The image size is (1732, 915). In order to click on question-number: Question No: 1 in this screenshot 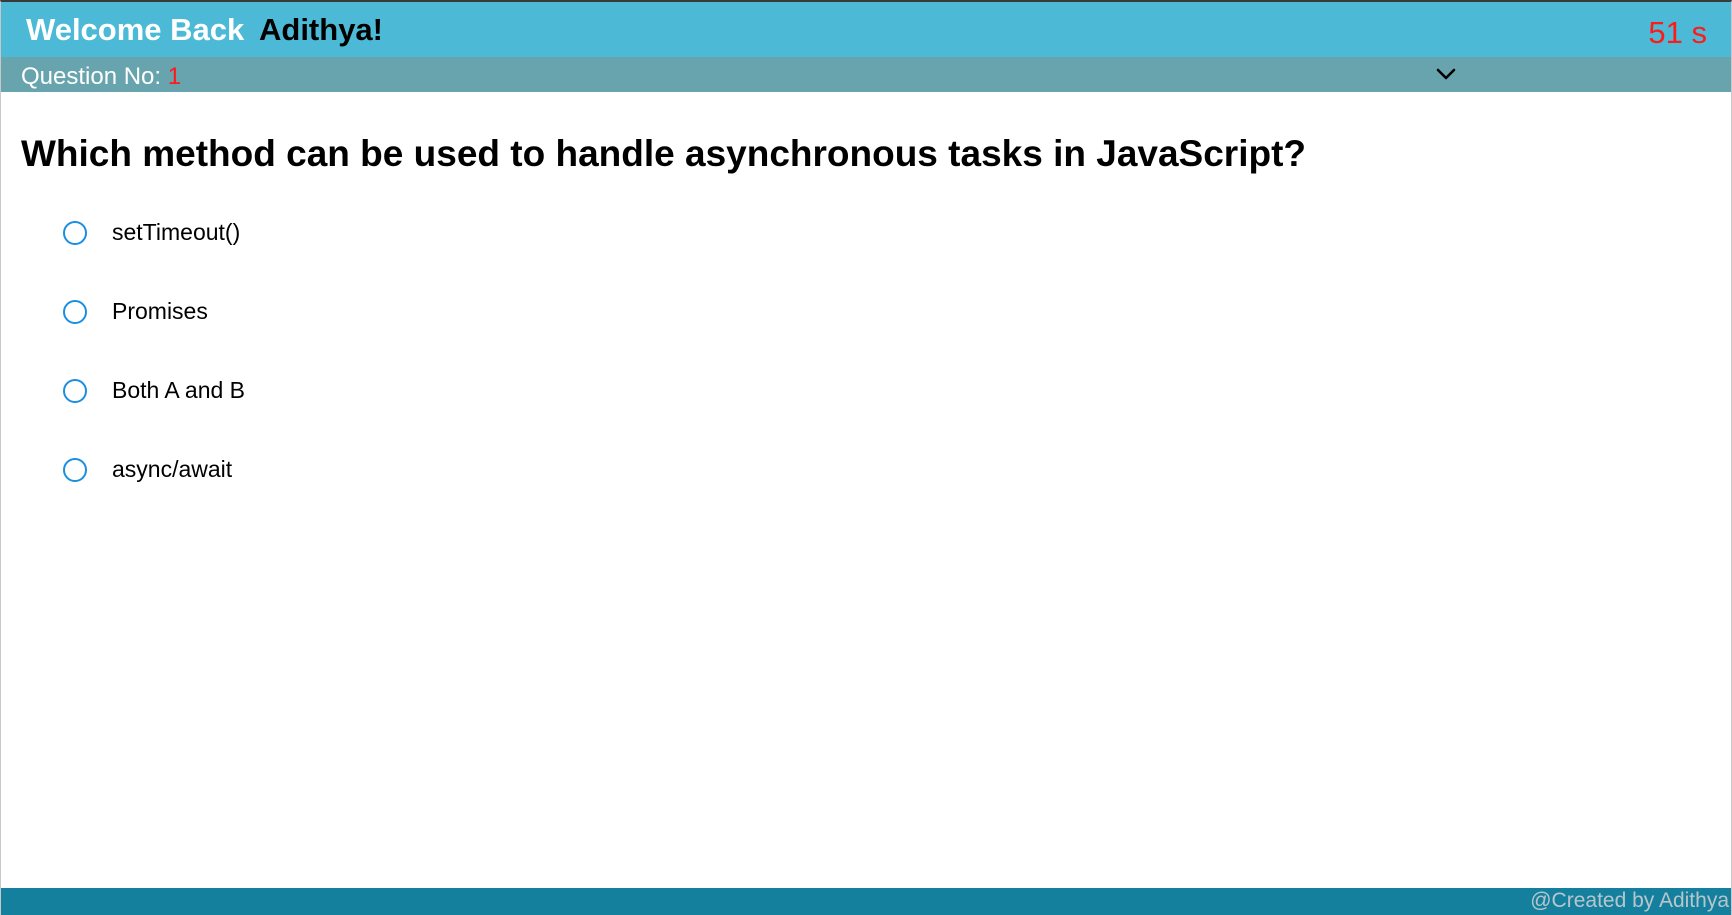, I will do `click(101, 77)`.